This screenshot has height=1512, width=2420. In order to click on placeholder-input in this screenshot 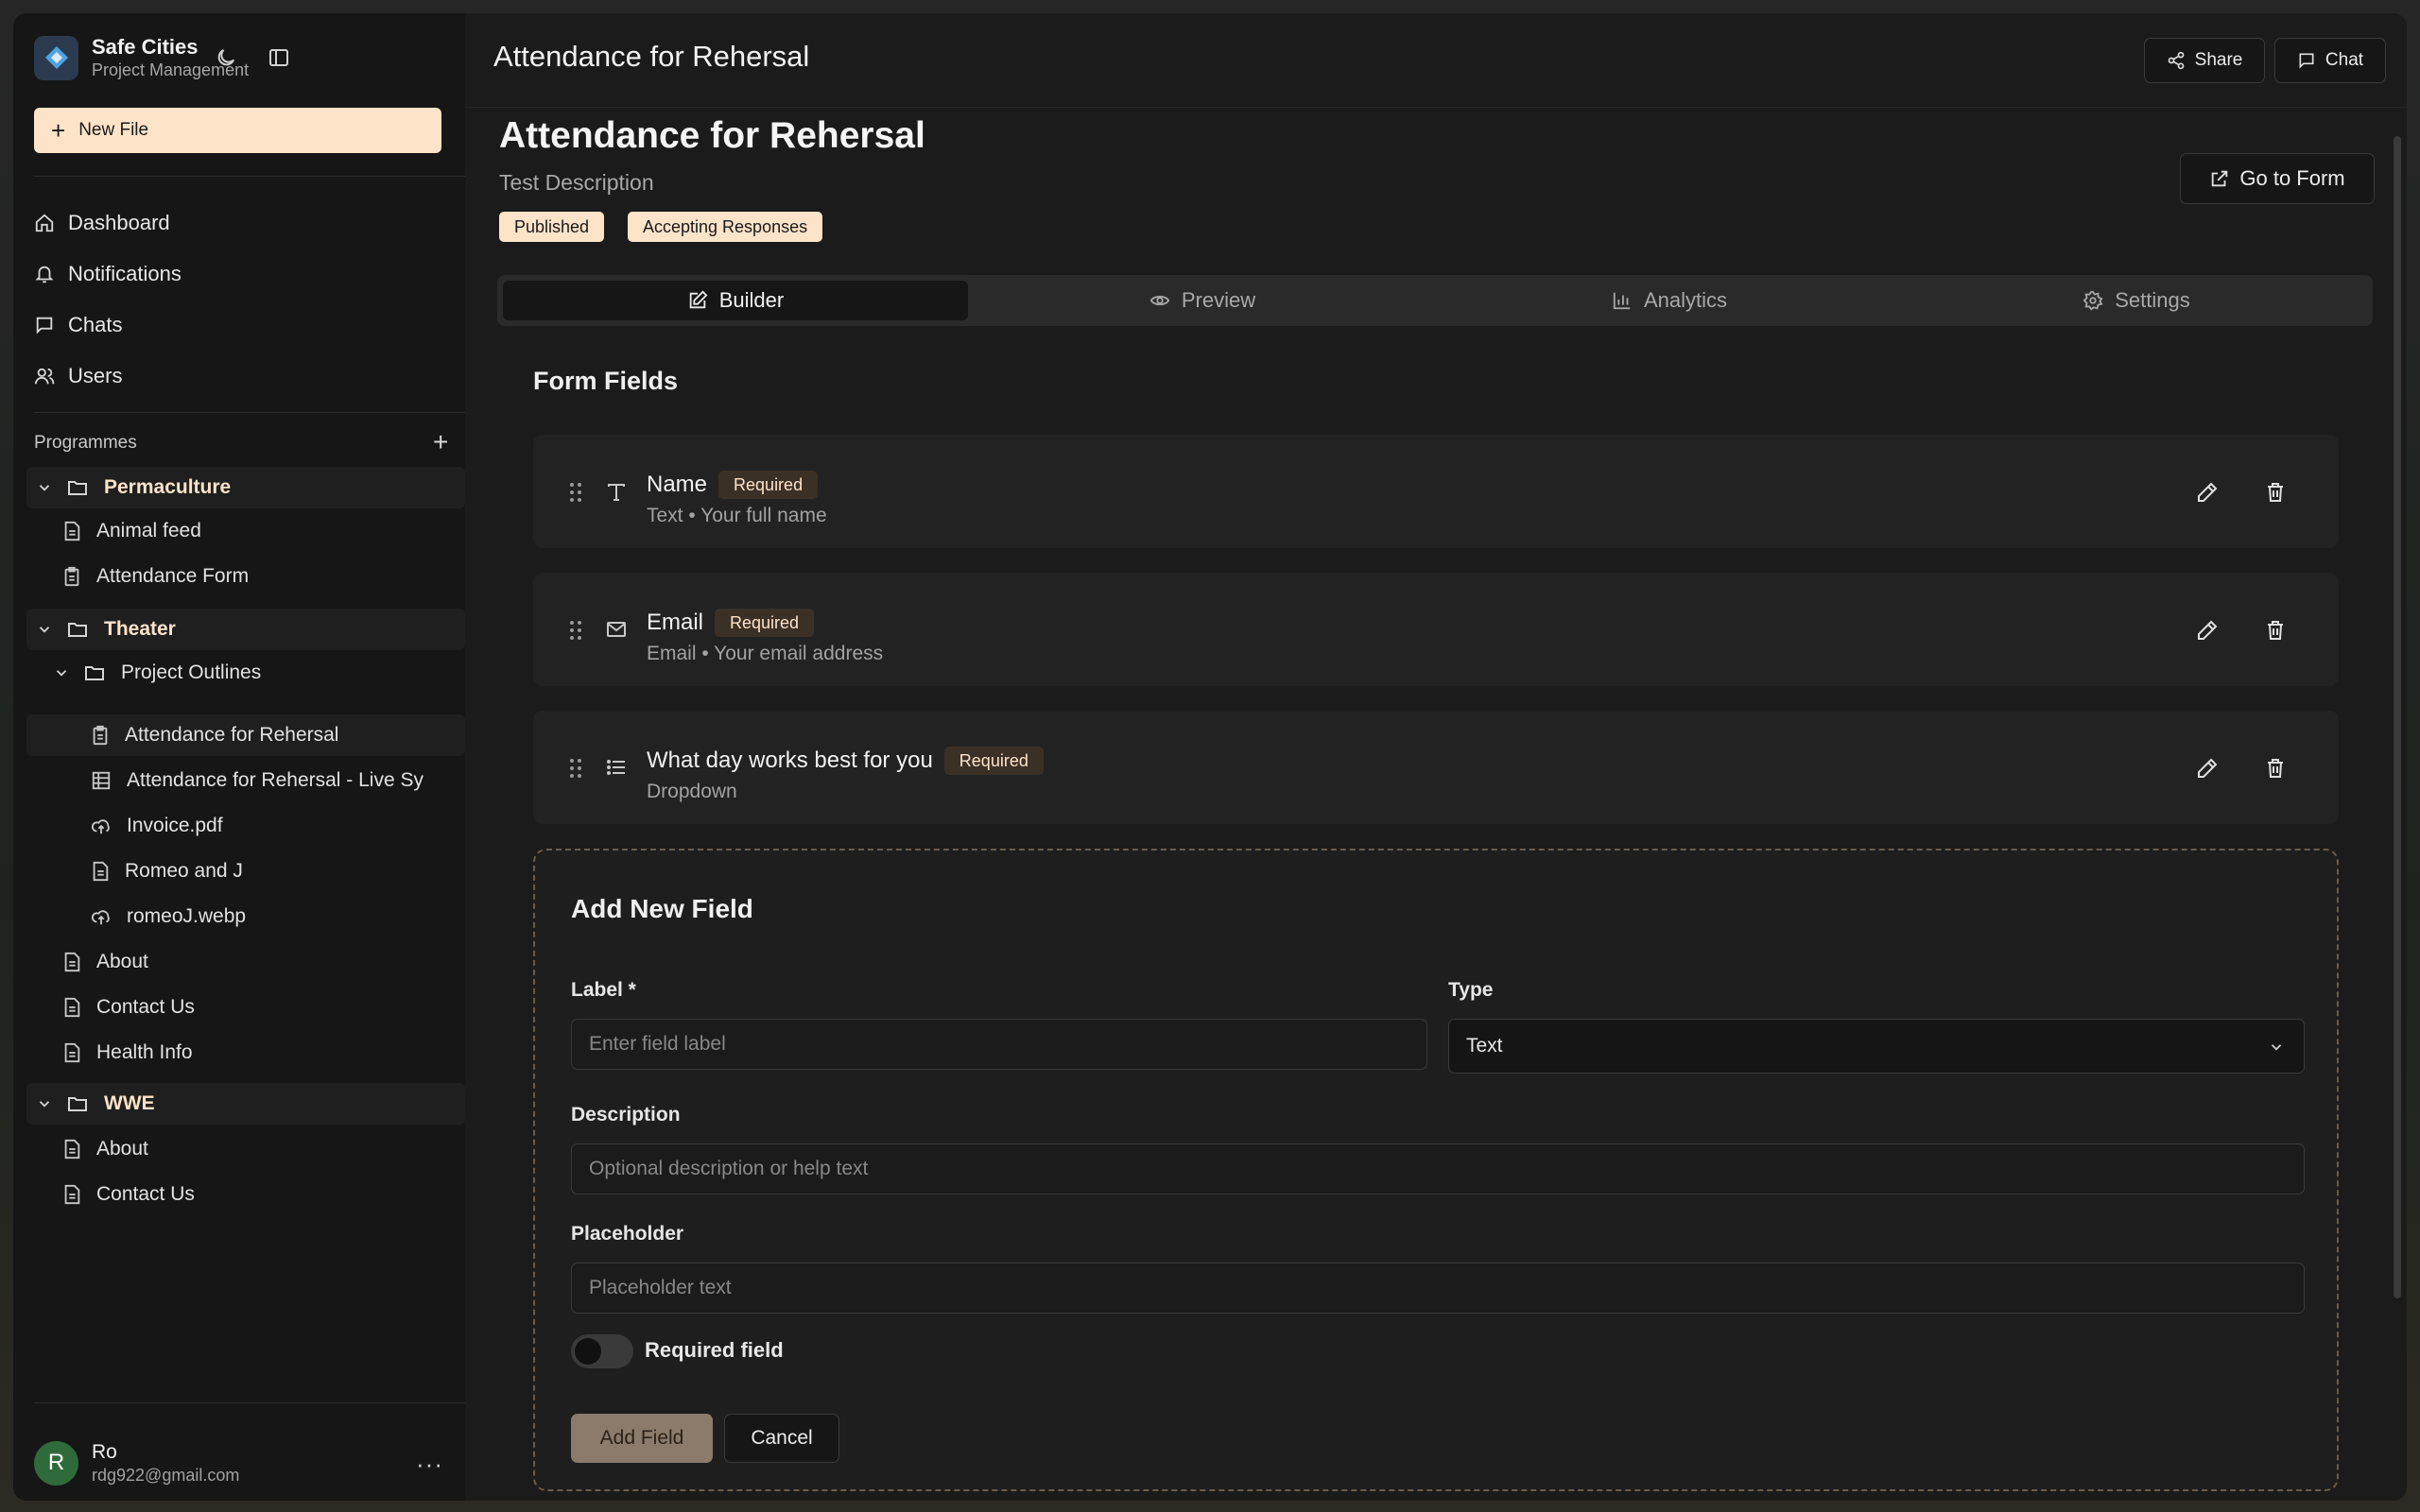, I will do `click(1438, 1288)`.